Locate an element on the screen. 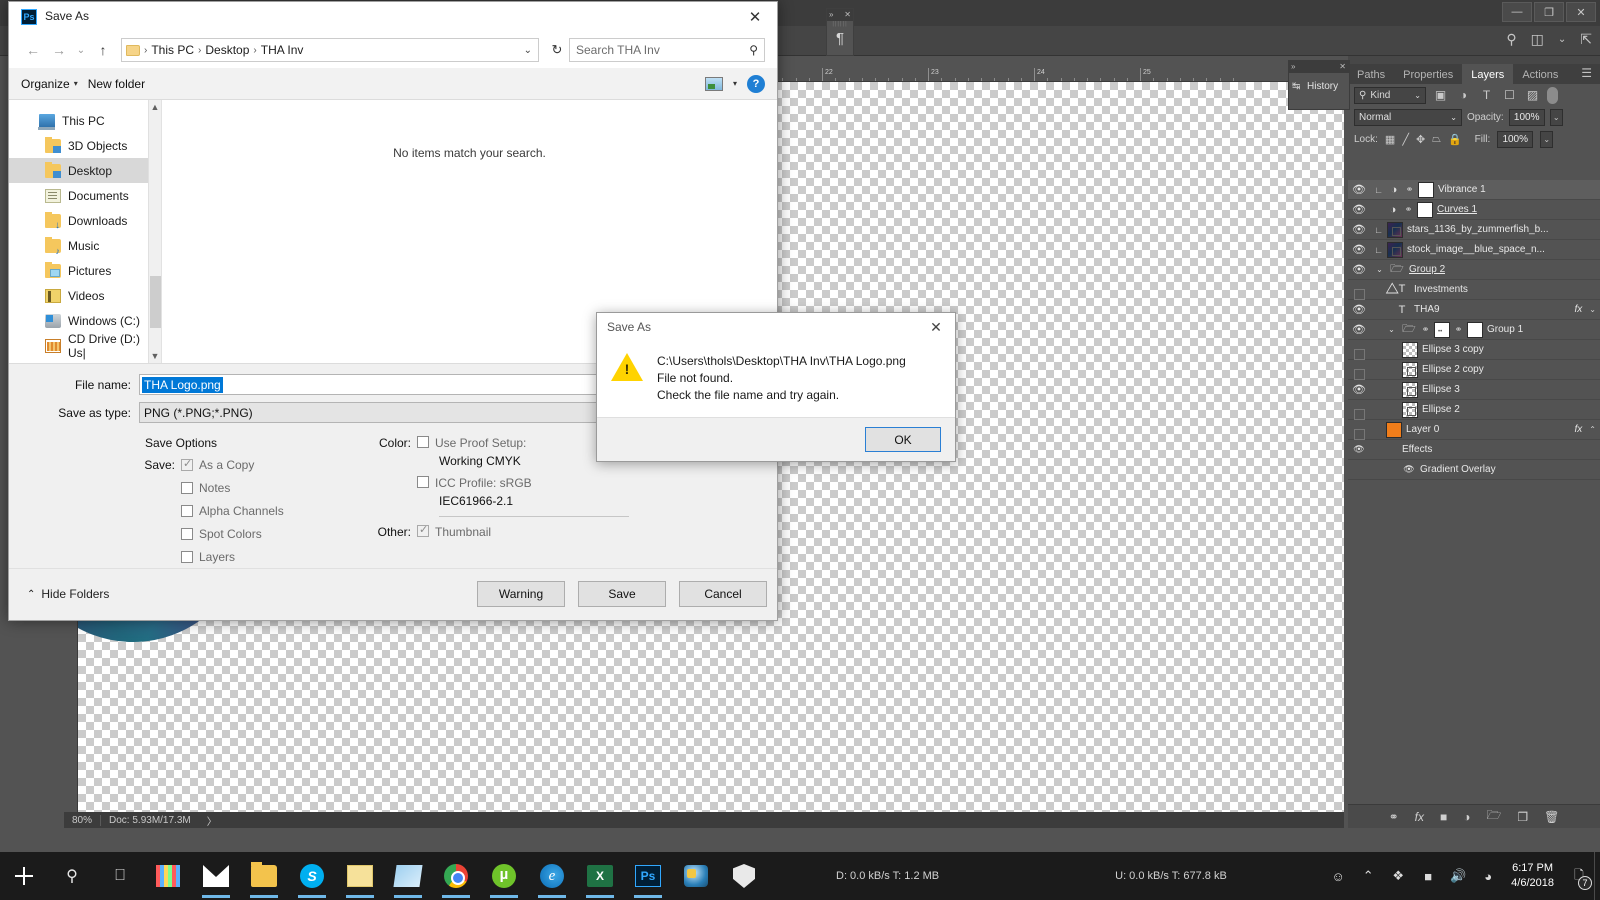 The height and width of the screenshot is (900, 1600). tree-item-documents: Documents is located at coordinates (85, 195).